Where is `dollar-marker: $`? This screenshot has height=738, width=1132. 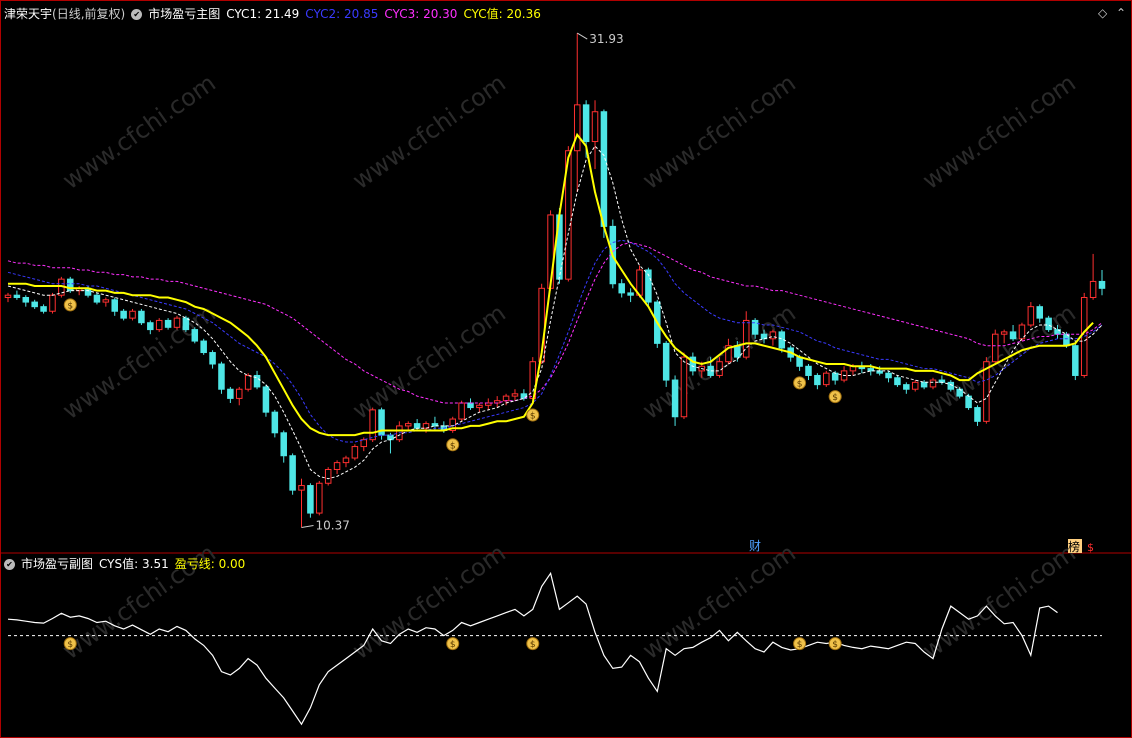 dollar-marker: $ is located at coordinates (1090, 547).